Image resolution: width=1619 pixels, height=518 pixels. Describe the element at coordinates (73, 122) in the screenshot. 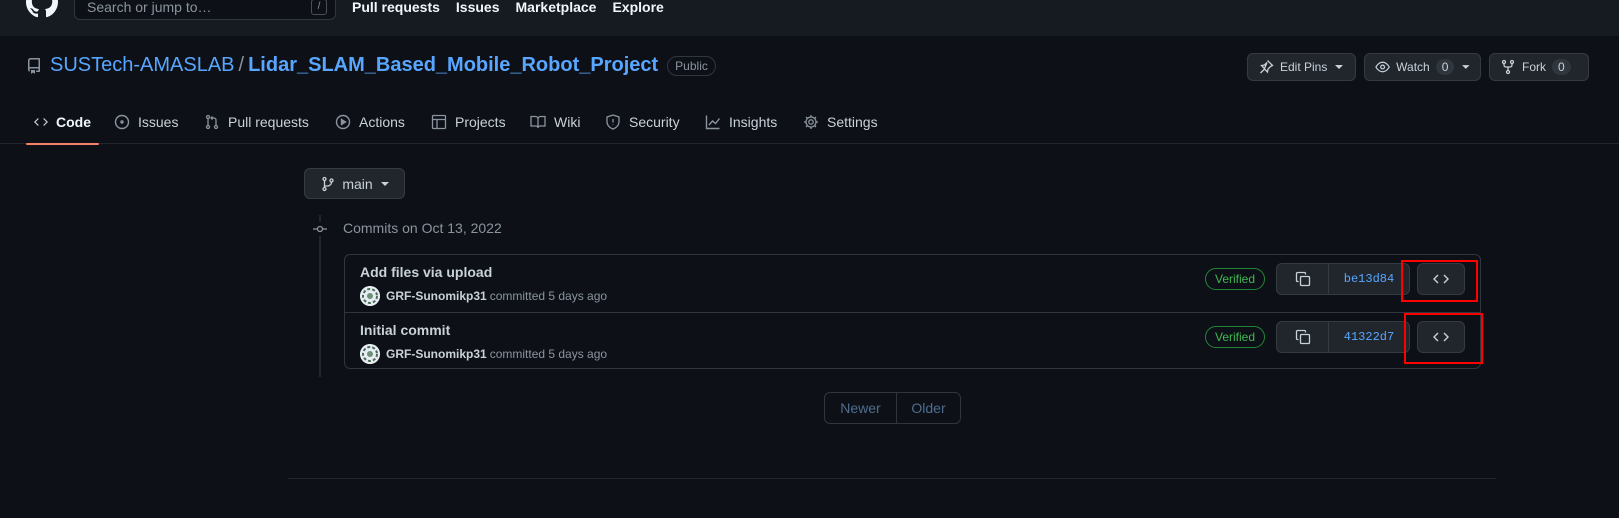

I see `tab-label: Code` at that location.